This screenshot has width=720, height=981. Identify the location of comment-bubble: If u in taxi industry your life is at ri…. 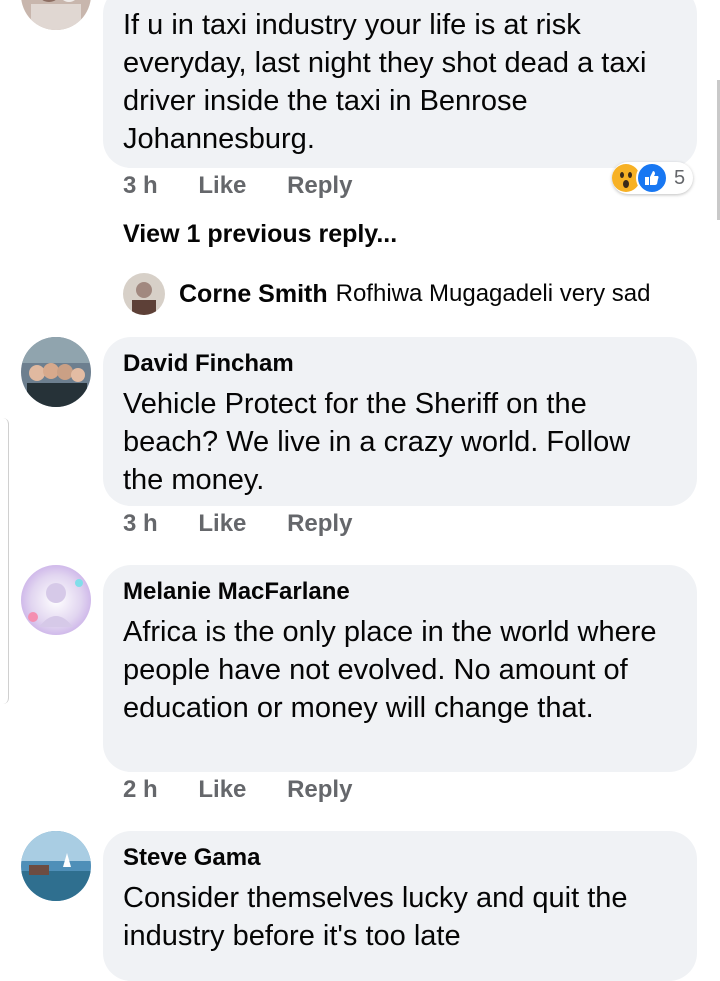
(400, 84).